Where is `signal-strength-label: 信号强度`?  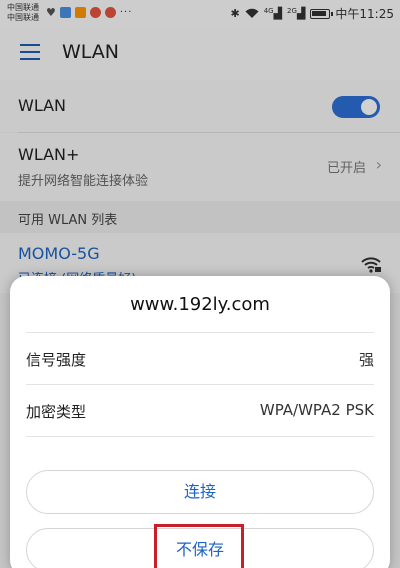 signal-strength-label: 信号强度 is located at coordinates (56, 360).